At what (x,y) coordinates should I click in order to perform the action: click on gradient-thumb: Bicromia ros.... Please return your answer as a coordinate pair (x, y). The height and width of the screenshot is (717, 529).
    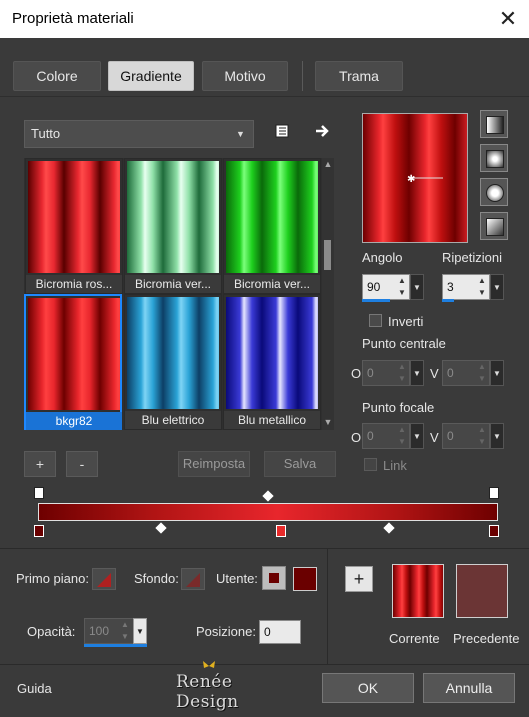
    Looking at the image, I should click on (74, 226).